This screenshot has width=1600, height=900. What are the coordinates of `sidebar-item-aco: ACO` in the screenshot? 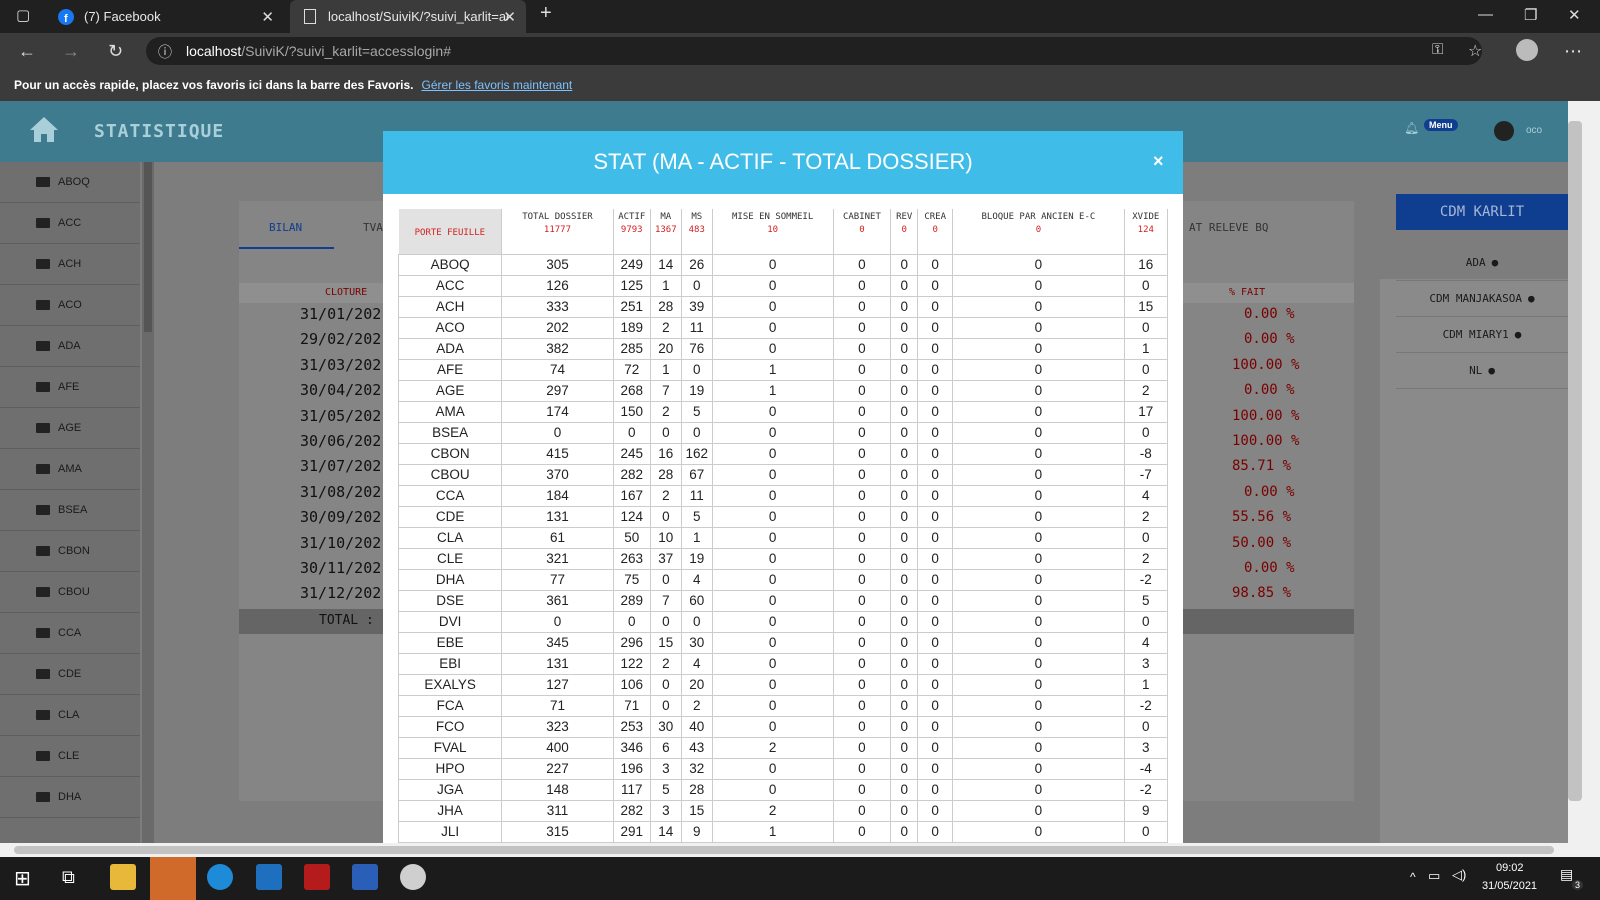 It's located at (70, 305).